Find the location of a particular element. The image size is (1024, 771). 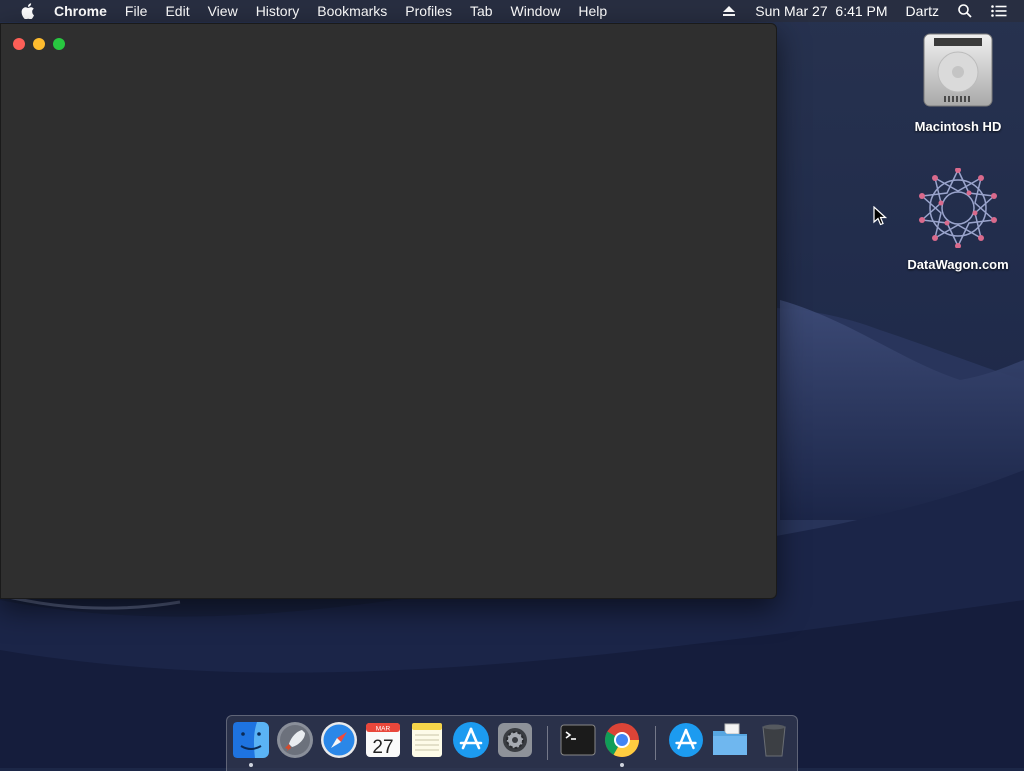

notes-icon is located at coordinates (427, 740).